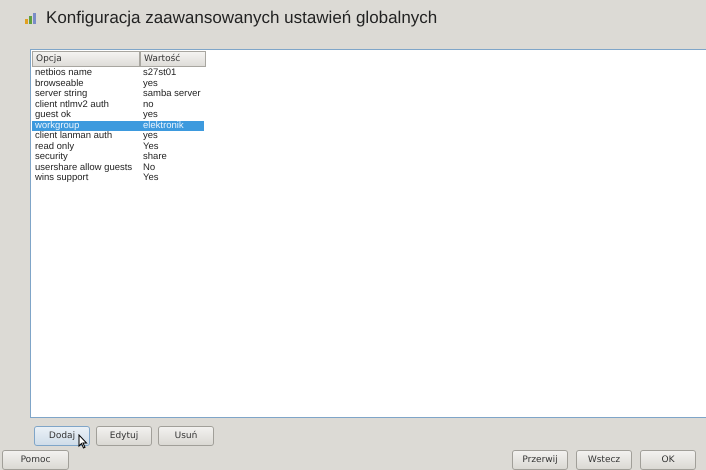  Describe the element at coordinates (57, 125) in the screenshot. I see `table-cell-text: workgroup` at that location.